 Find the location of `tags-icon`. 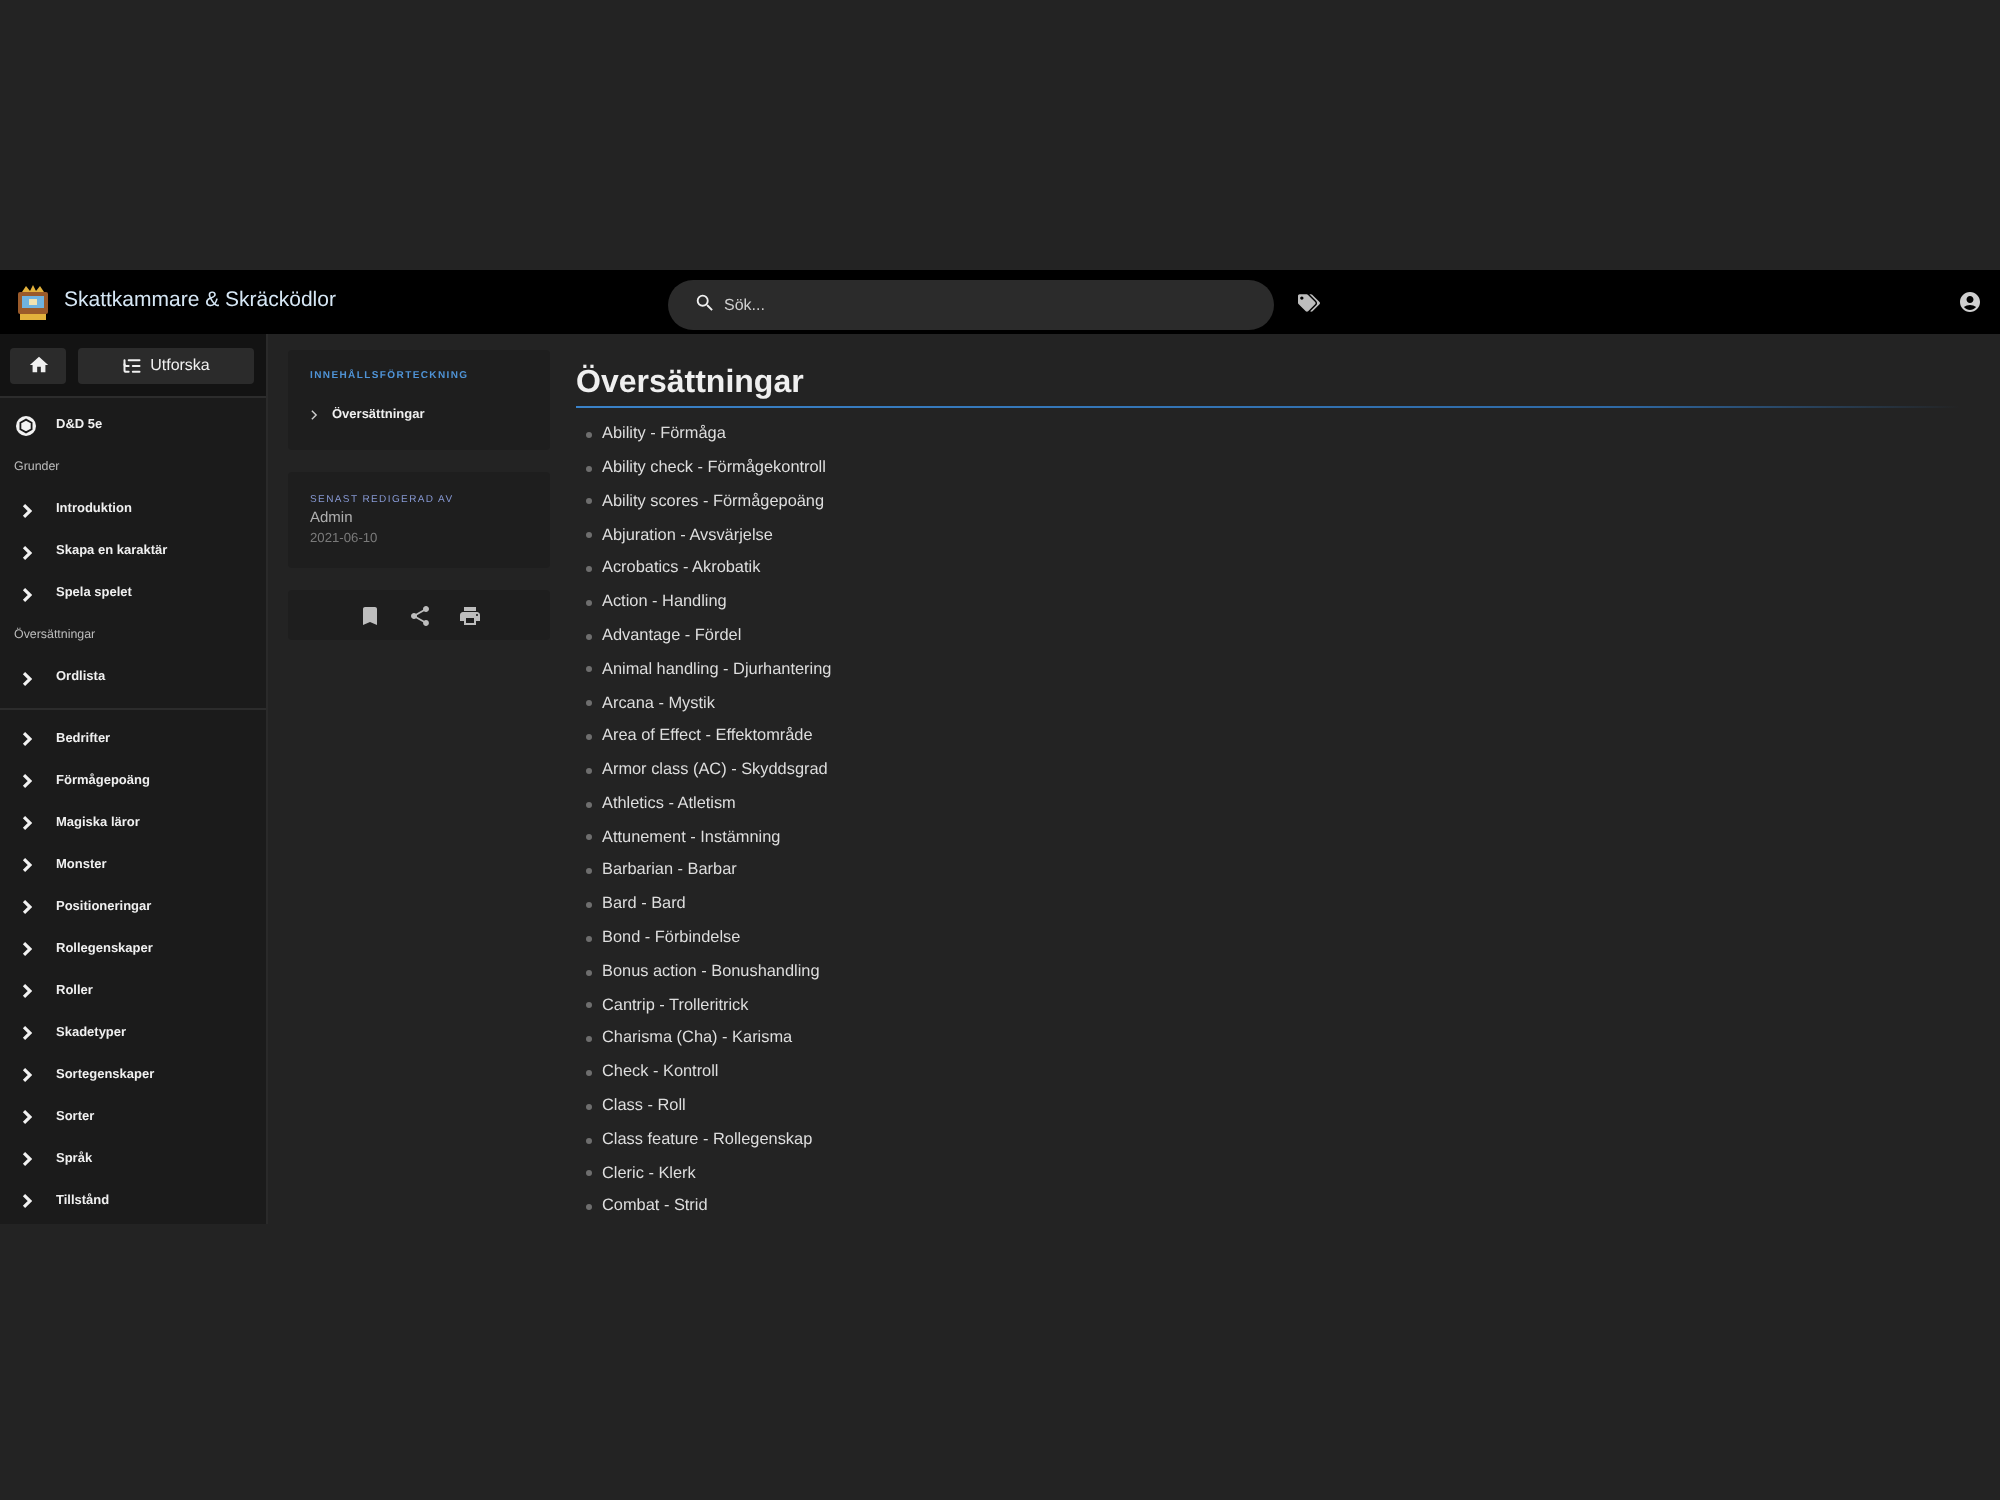

tags-icon is located at coordinates (1309, 302).